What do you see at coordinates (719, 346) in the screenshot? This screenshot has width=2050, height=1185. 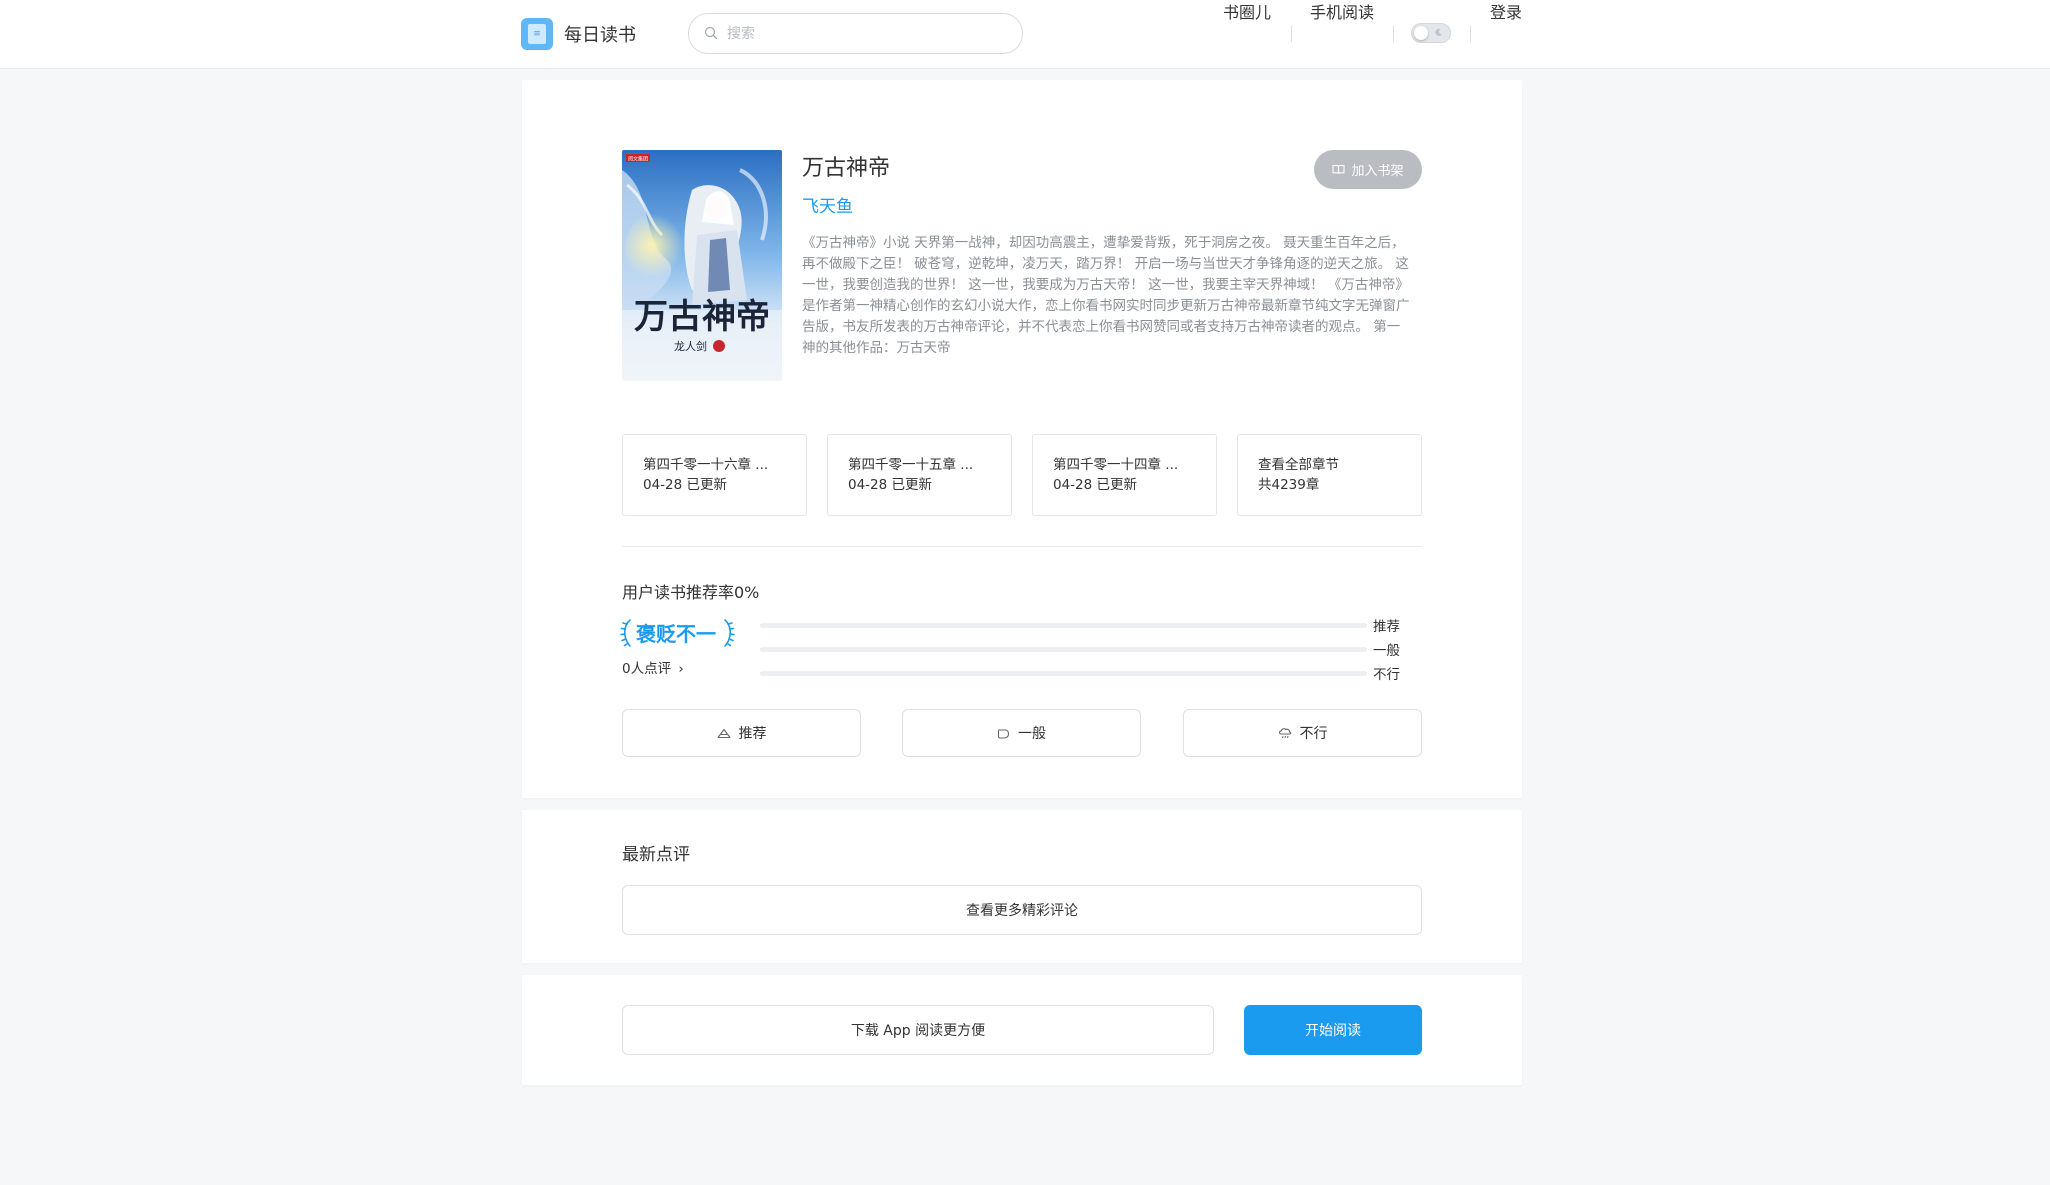 I see `publisher-seal-icon` at bounding box center [719, 346].